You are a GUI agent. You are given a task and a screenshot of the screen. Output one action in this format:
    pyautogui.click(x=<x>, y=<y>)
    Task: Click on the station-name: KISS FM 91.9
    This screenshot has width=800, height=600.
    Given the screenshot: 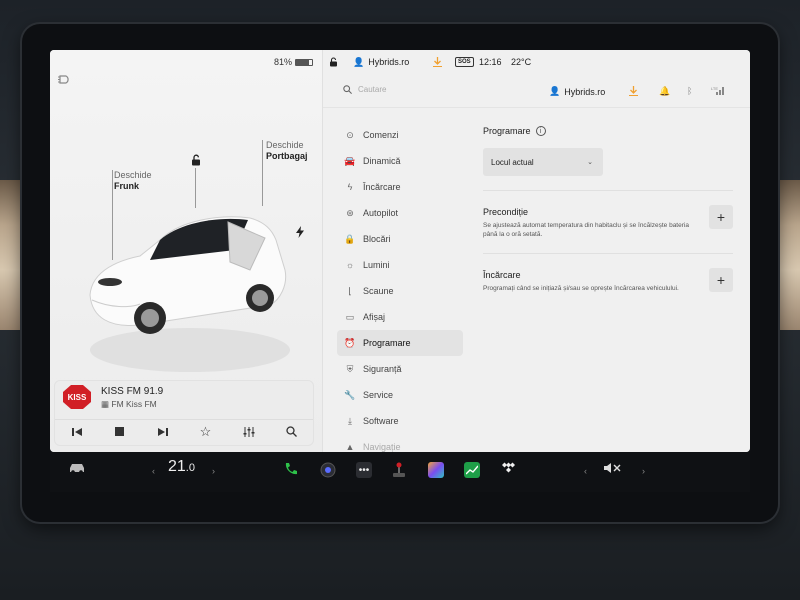 What is the action you would take?
    pyautogui.click(x=132, y=391)
    